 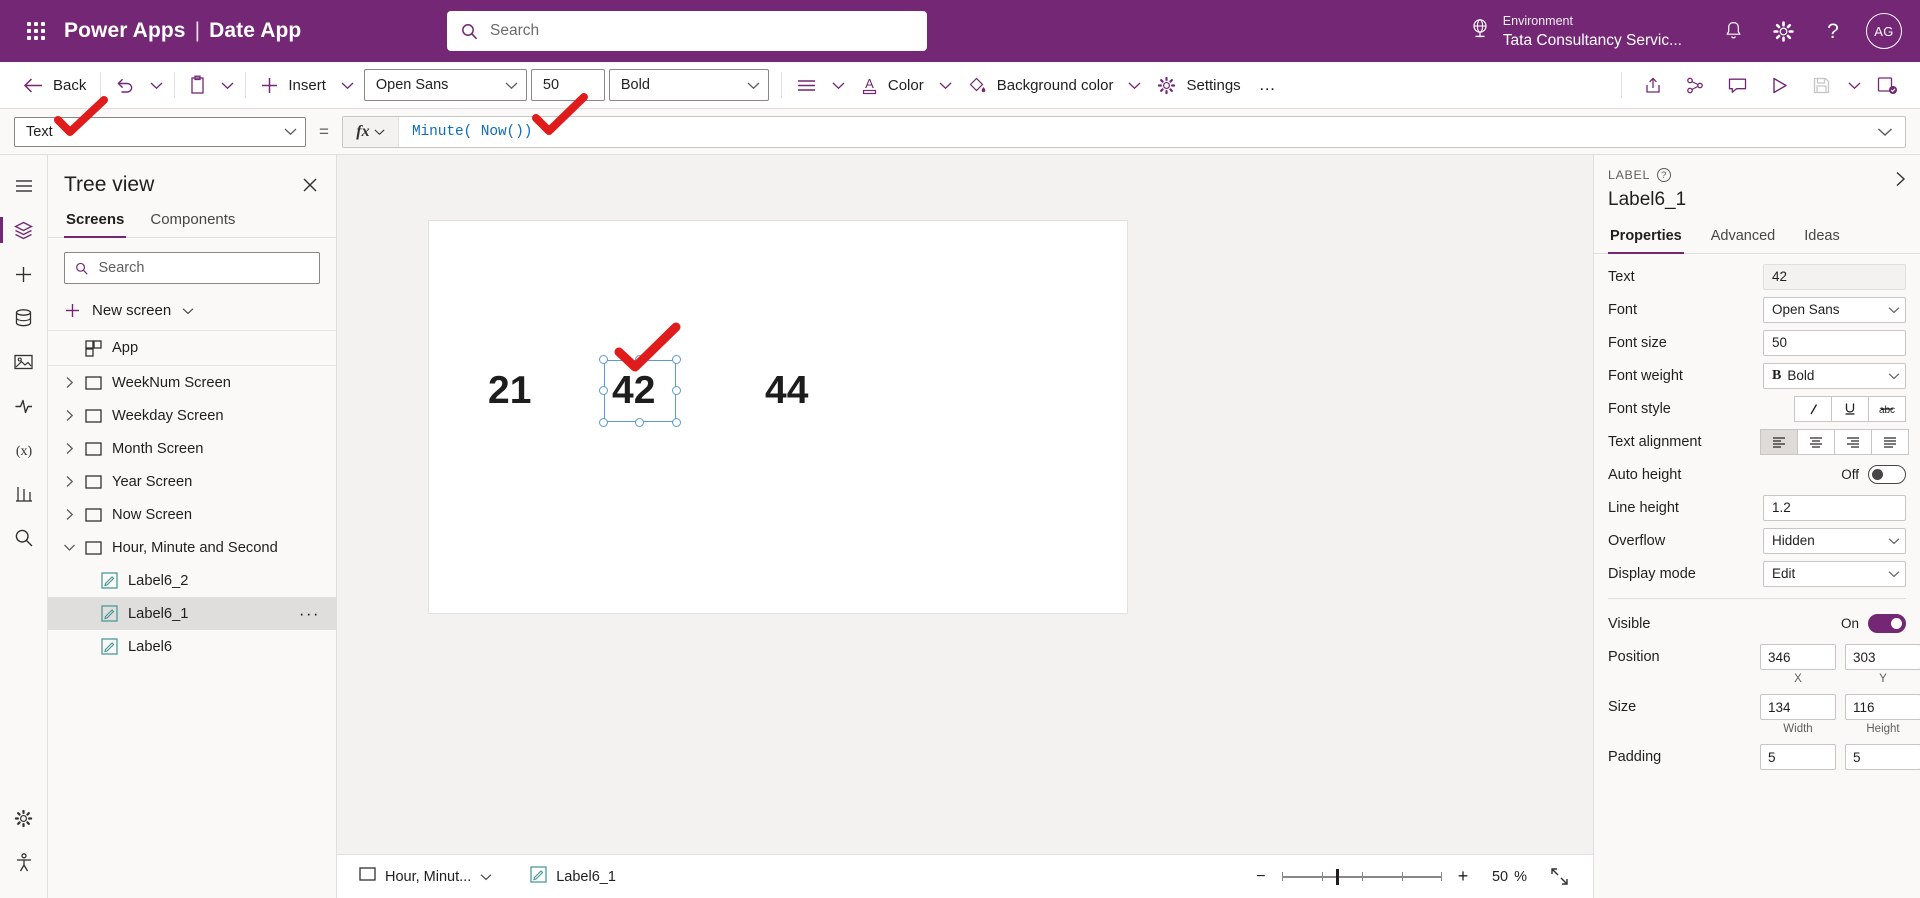 What do you see at coordinates (1834, 276) in the screenshot?
I see `text-value-field: 42` at bounding box center [1834, 276].